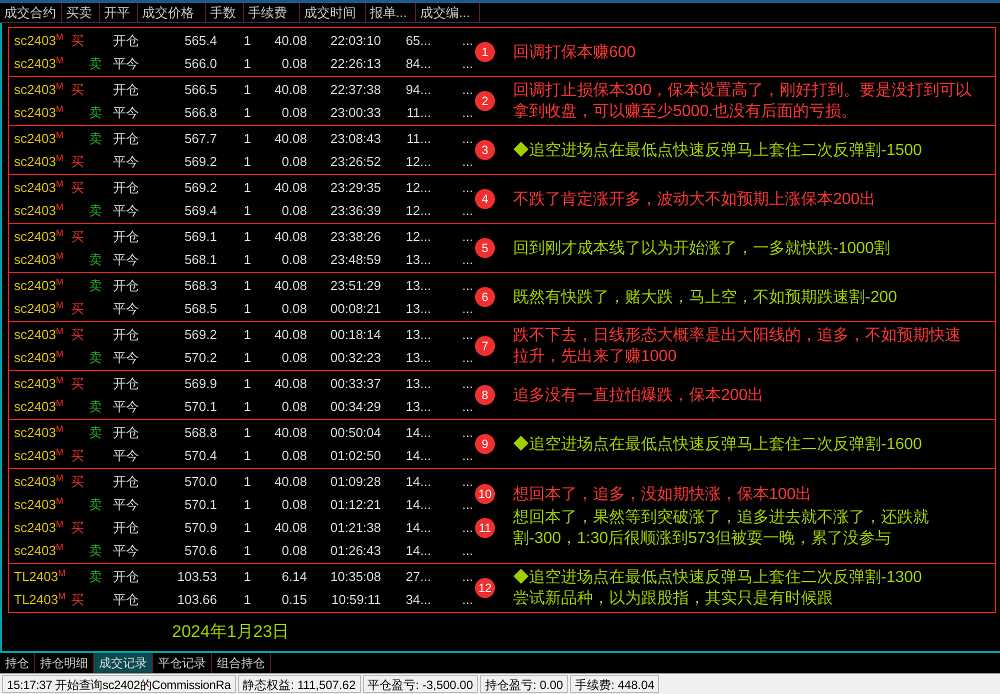 Image resolution: width=1000 pixels, height=694 pixels. What do you see at coordinates (355, 527) in the screenshot?
I see `time-cell-text: 01:21:38` at bounding box center [355, 527].